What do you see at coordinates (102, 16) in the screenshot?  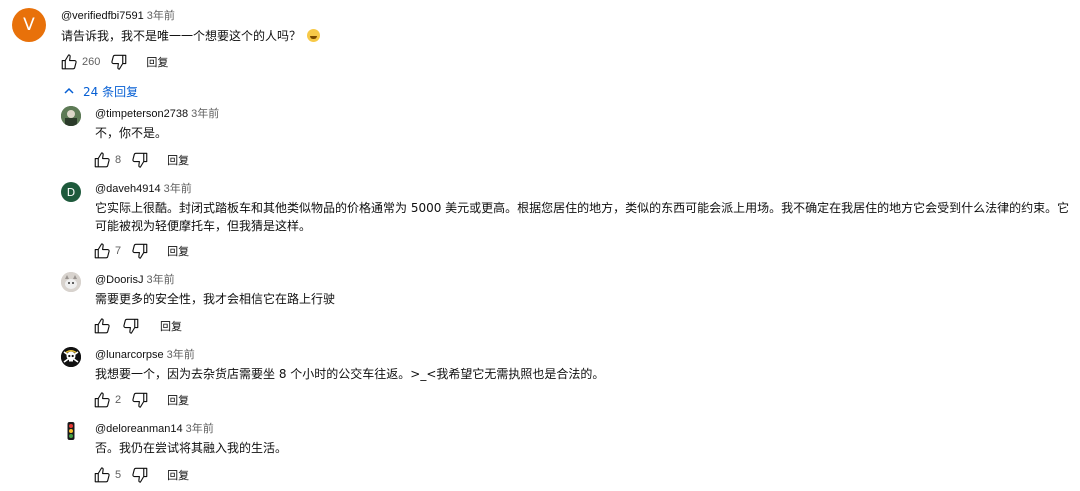 I see `author-name: @verifiedfbi7591` at bounding box center [102, 16].